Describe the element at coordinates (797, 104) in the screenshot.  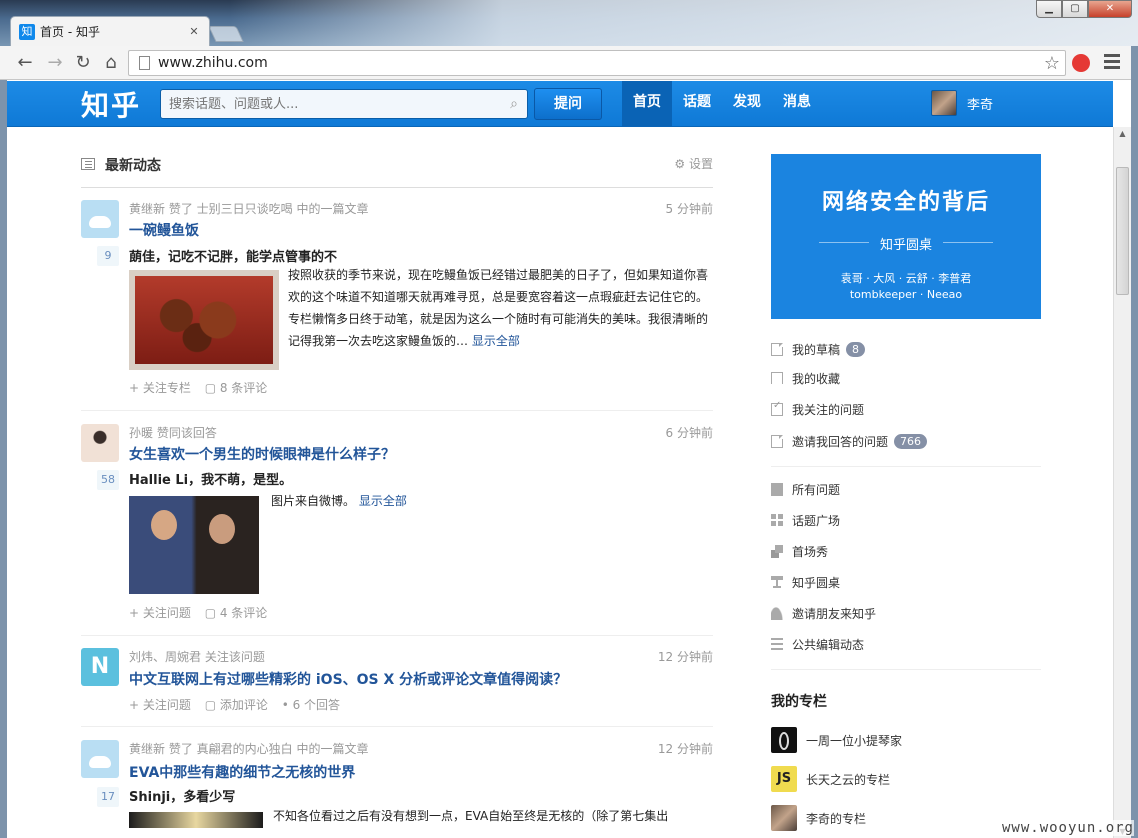
I see `nav-messages: 消息` at that location.